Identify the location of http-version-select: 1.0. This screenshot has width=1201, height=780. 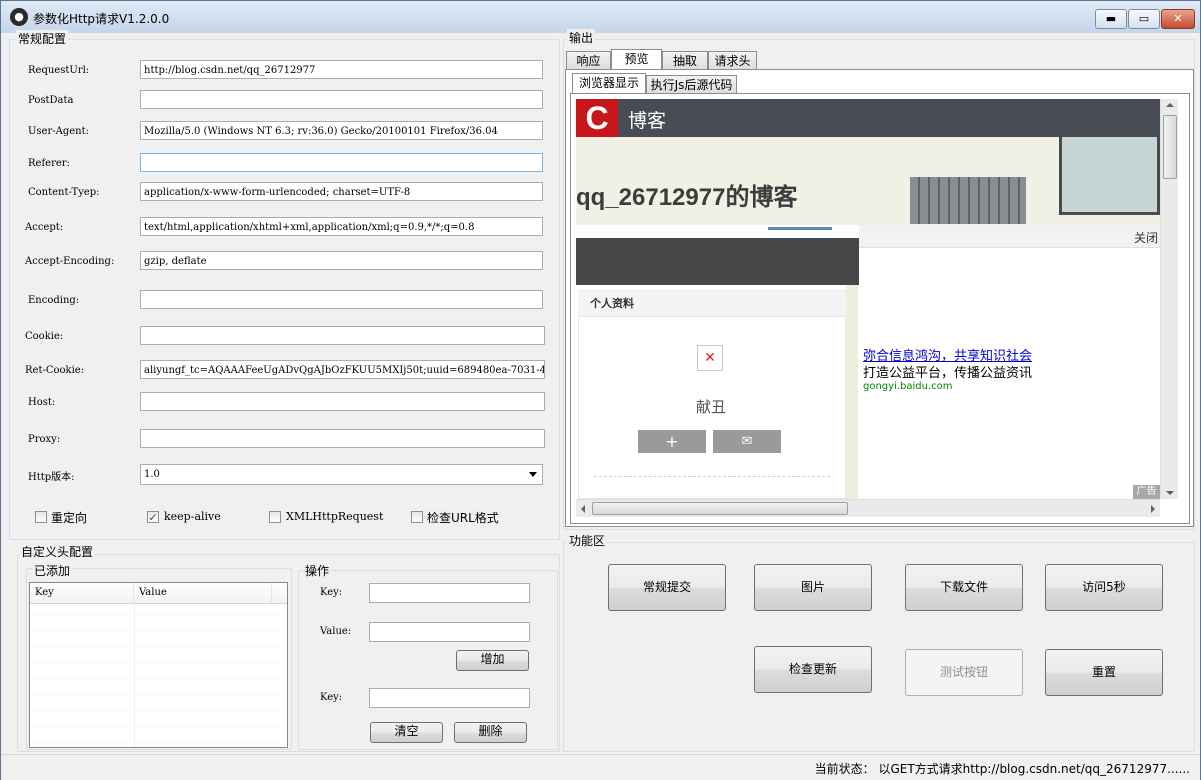
(341, 474).